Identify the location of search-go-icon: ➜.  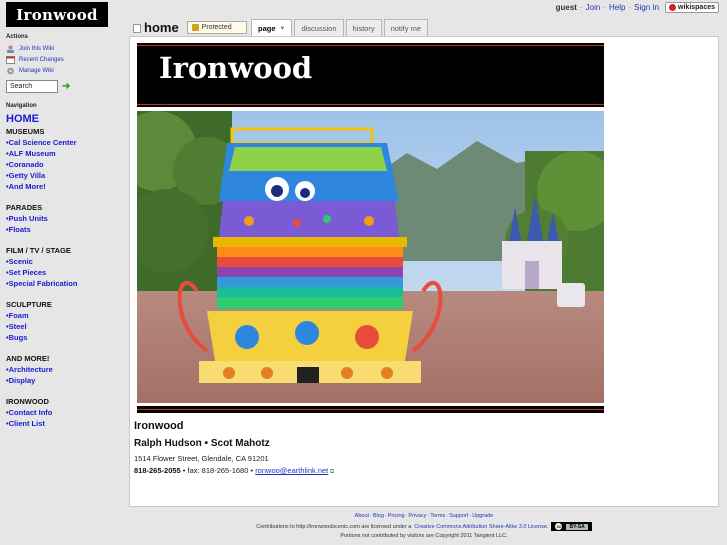
(66, 86).